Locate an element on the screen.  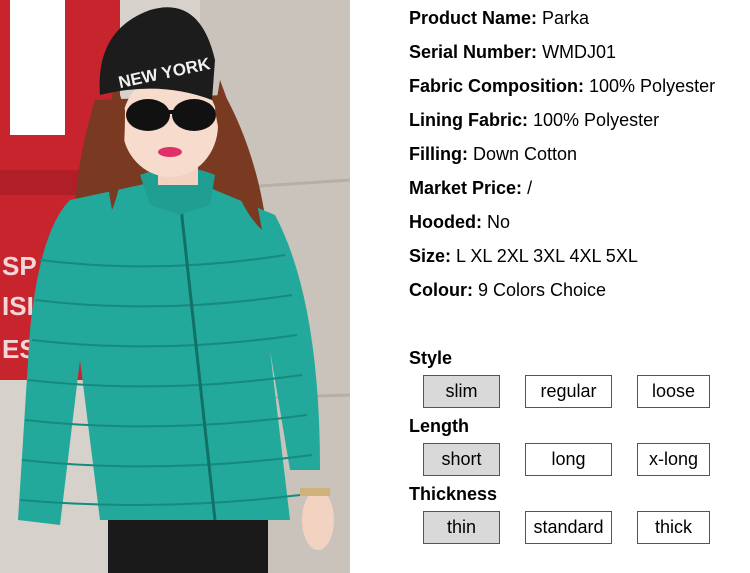
sign-text-2: ISI is located at coordinates (18, 306).